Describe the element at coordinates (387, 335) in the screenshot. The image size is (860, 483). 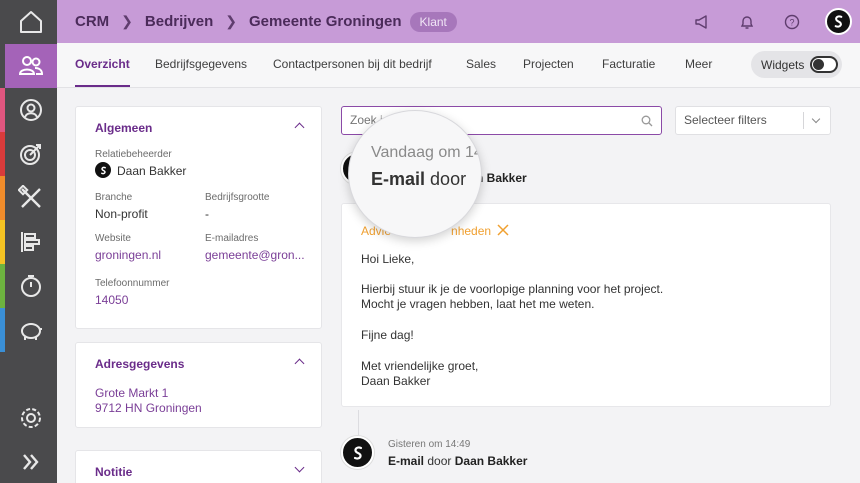
I see `email-body-line: Fijne dag!` at that location.